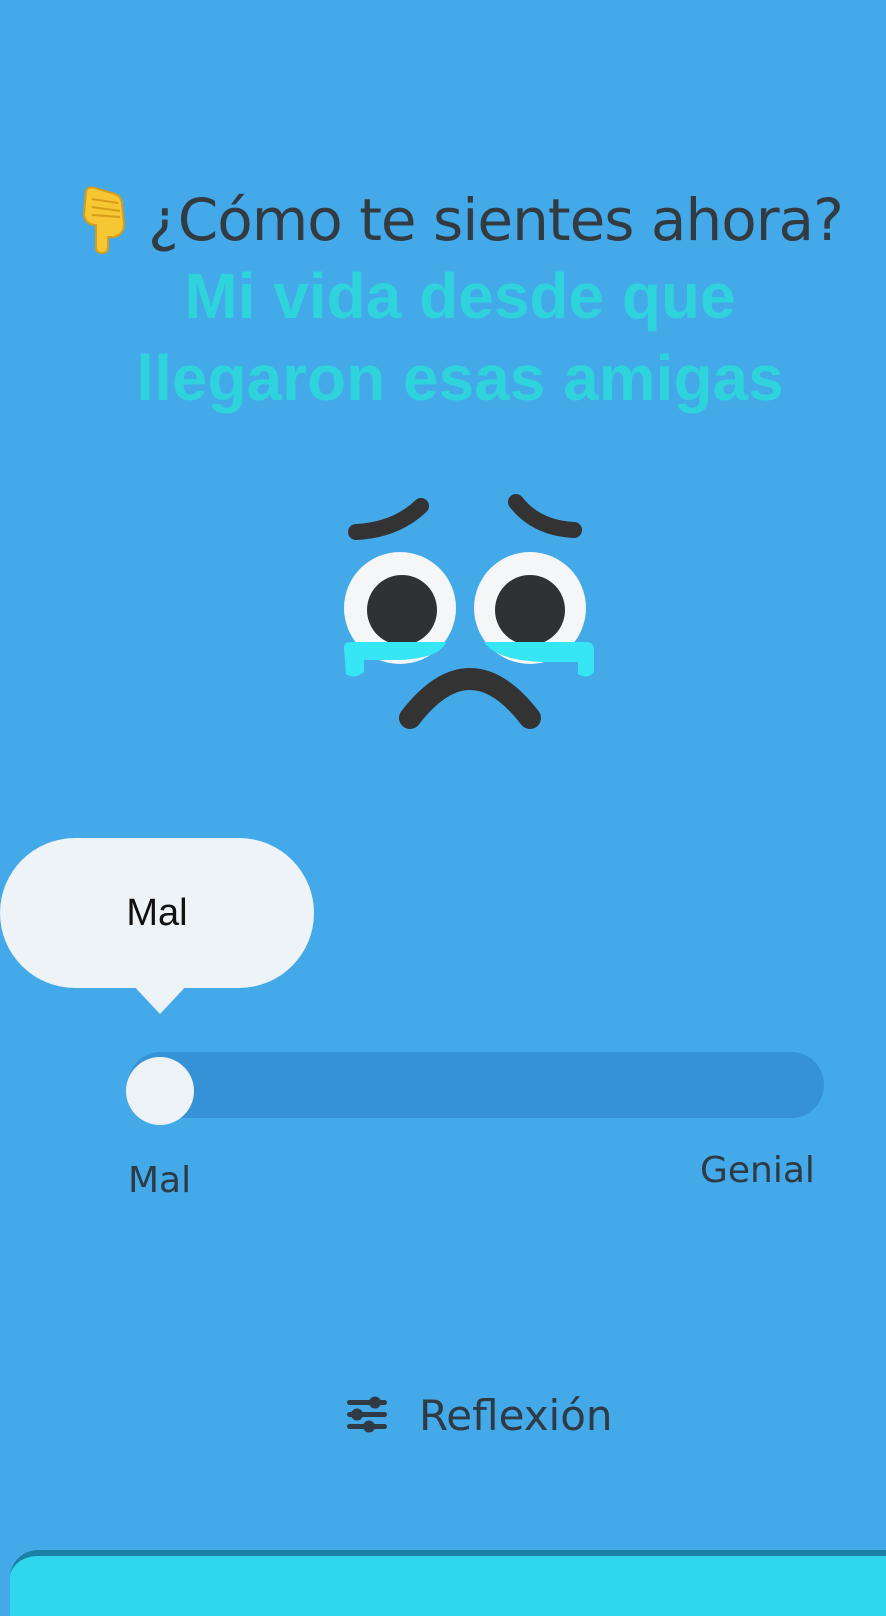  Describe the element at coordinates (476, 1085) in the screenshot. I see `mood-slider-track` at that location.